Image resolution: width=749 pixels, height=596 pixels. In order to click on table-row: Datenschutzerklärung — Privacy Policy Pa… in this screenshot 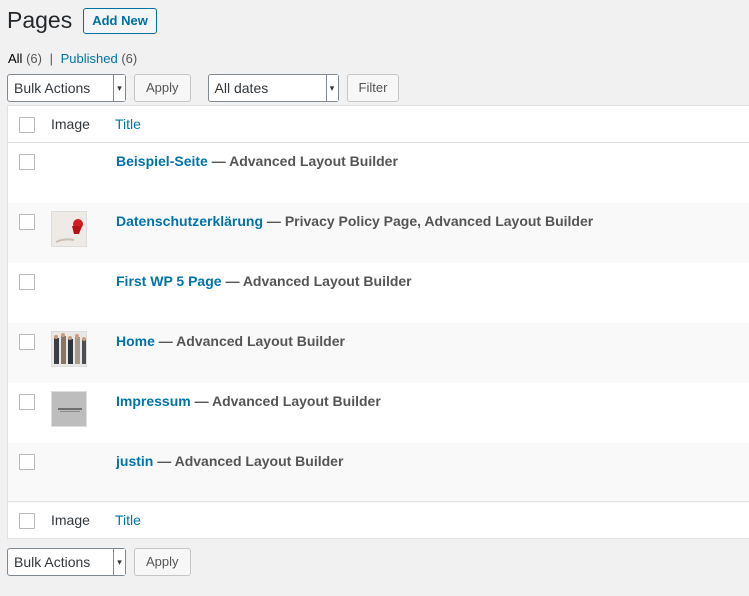, I will do `click(378, 233)`.